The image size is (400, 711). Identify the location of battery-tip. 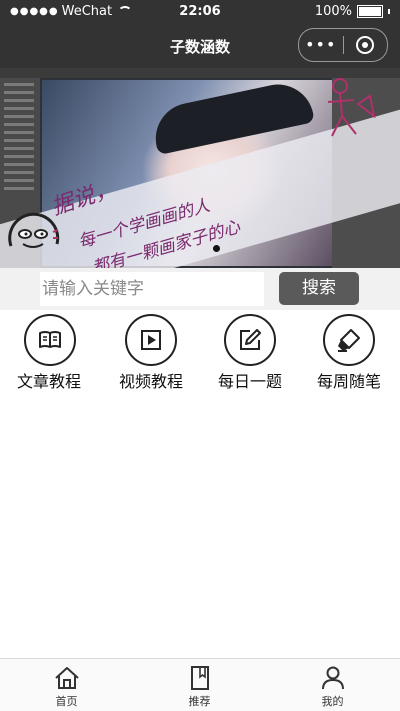
(389, 11).